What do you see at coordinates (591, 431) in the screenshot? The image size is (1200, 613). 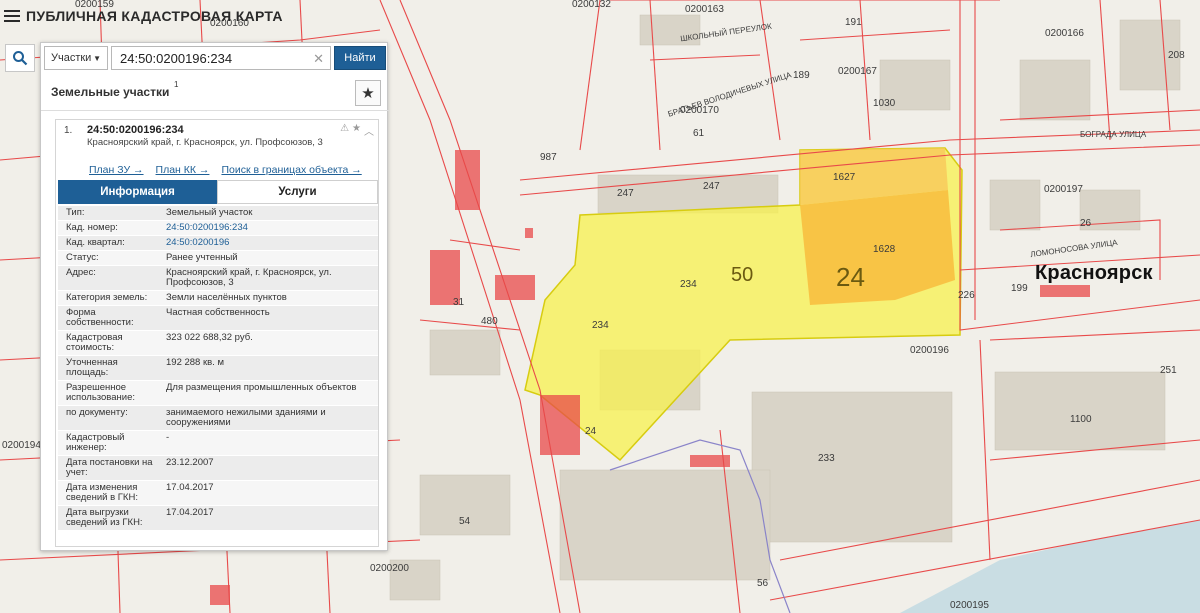 I see `parcel-label: 24` at bounding box center [591, 431].